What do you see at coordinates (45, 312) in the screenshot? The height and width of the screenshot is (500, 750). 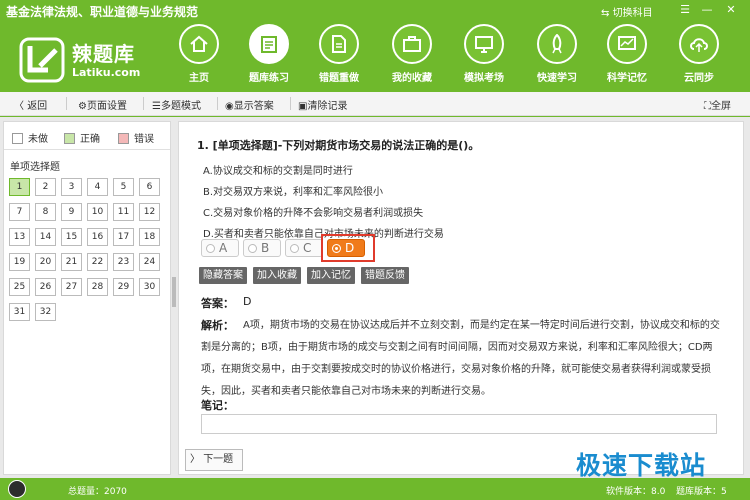 I see `question-number-cell: 32` at bounding box center [45, 312].